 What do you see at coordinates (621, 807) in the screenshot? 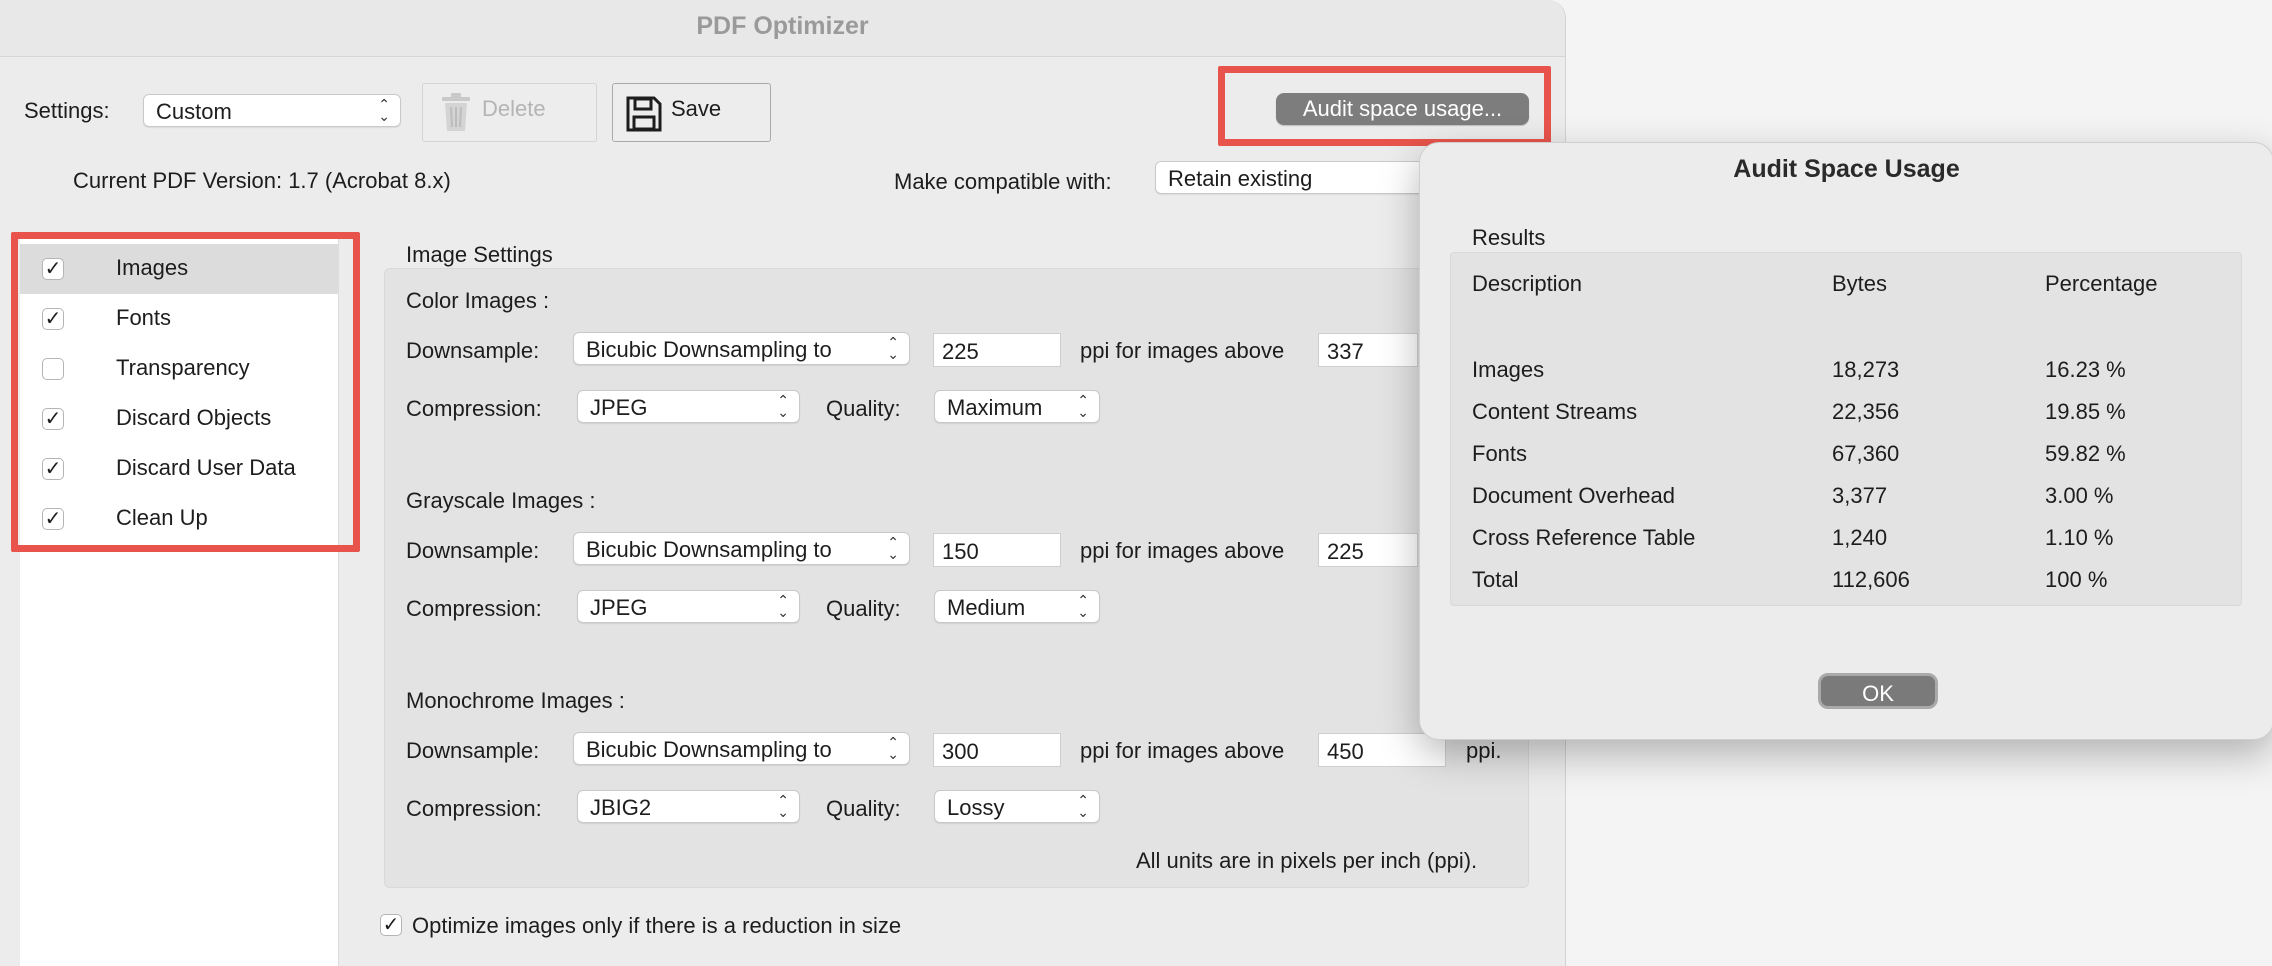
I see `monochrome-compression-value: JBIG2` at bounding box center [621, 807].